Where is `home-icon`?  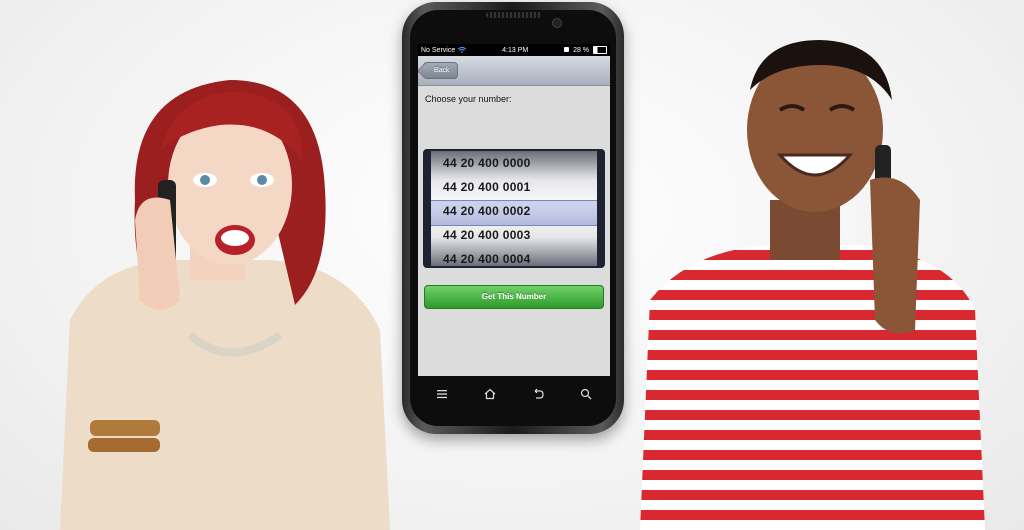
home-icon is located at coordinates (490, 394).